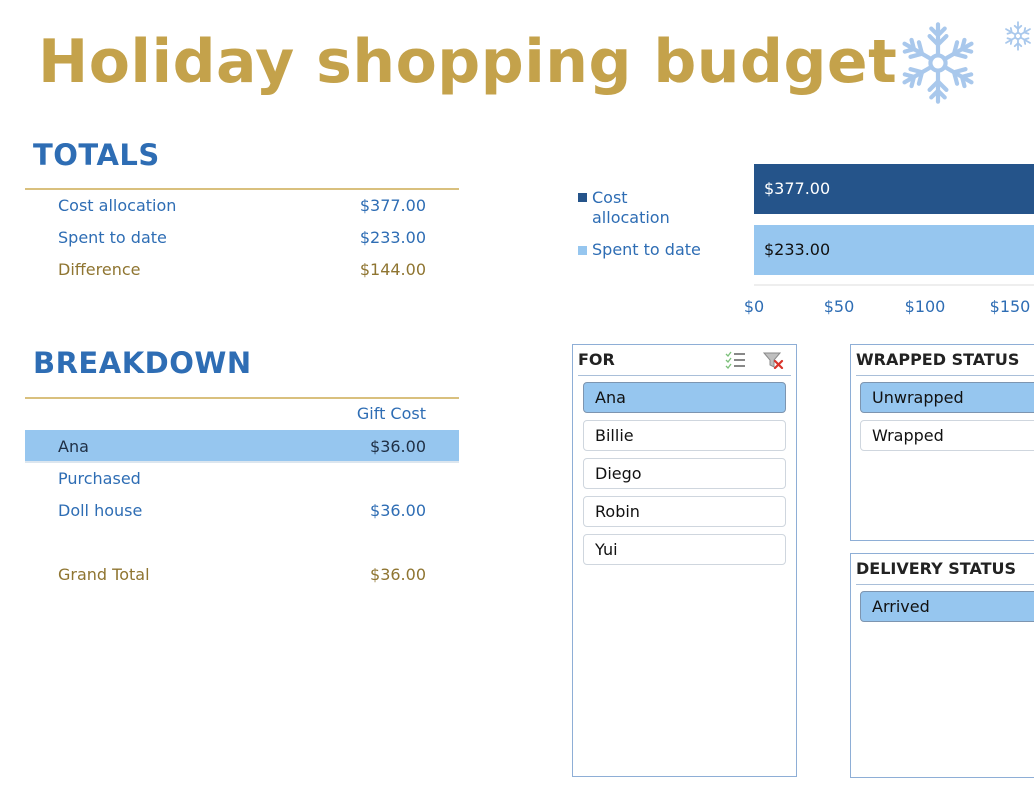 This screenshot has height=800, width=1034. What do you see at coordinates (773, 360) in the screenshot?
I see `clear-filter-icon` at bounding box center [773, 360].